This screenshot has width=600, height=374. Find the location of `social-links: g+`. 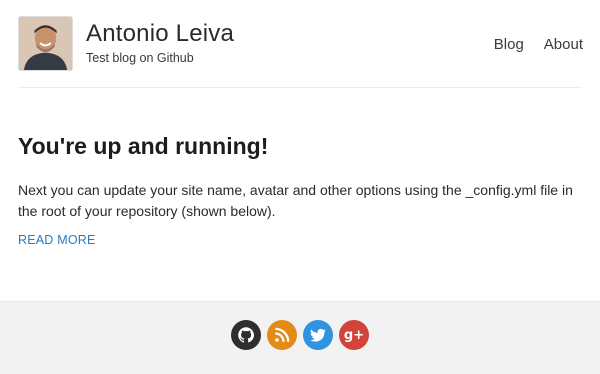

social-links: g+ is located at coordinates (300, 335).